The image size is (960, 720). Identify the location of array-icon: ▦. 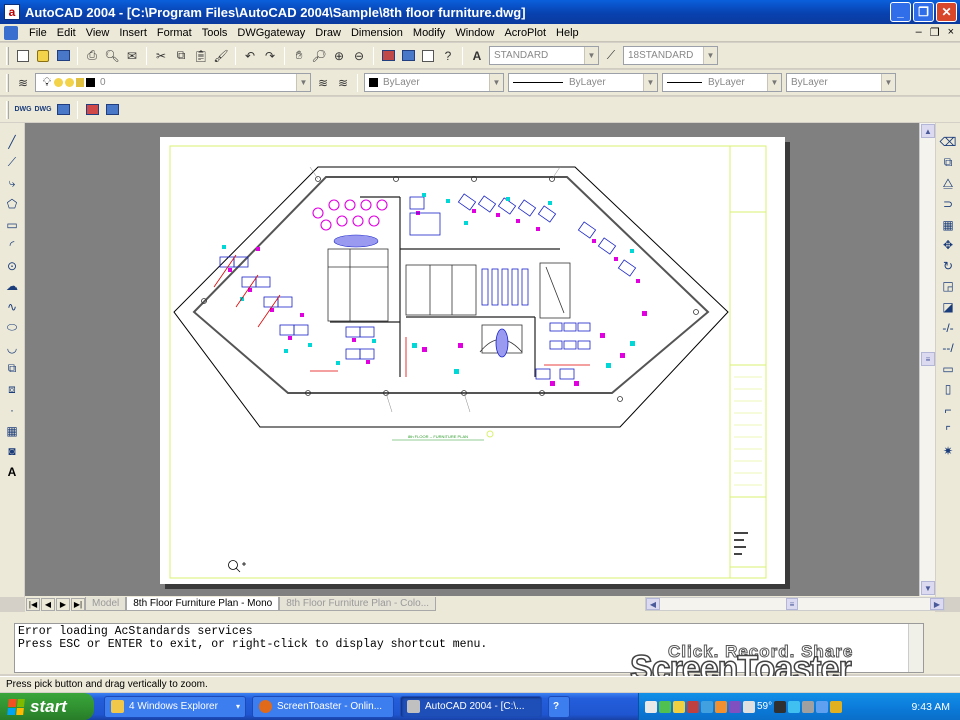
(948, 224).